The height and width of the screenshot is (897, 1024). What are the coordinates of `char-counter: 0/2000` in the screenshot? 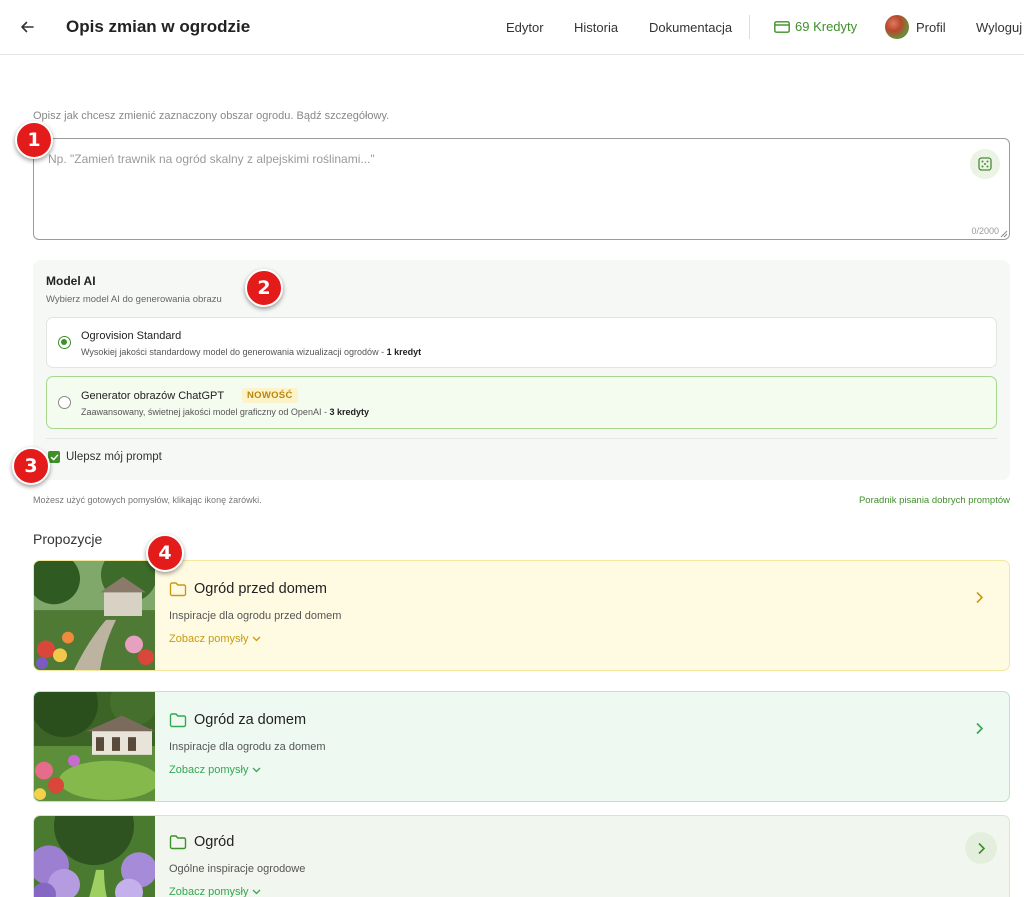 It's located at (985, 231).